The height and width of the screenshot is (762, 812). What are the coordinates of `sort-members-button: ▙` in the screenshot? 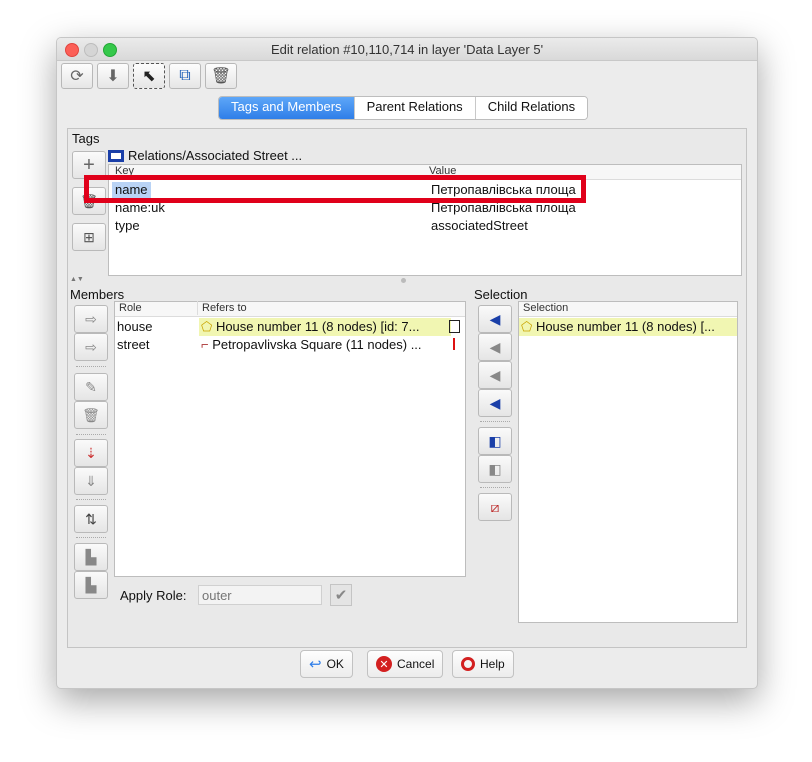 It's located at (91, 557).